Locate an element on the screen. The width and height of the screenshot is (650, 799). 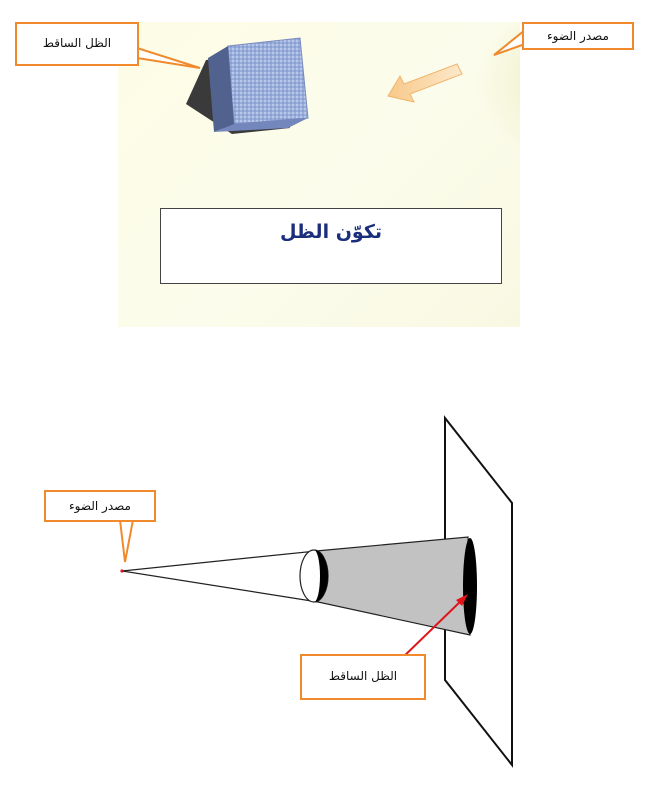
light-cone is located at coordinates (220, 576).